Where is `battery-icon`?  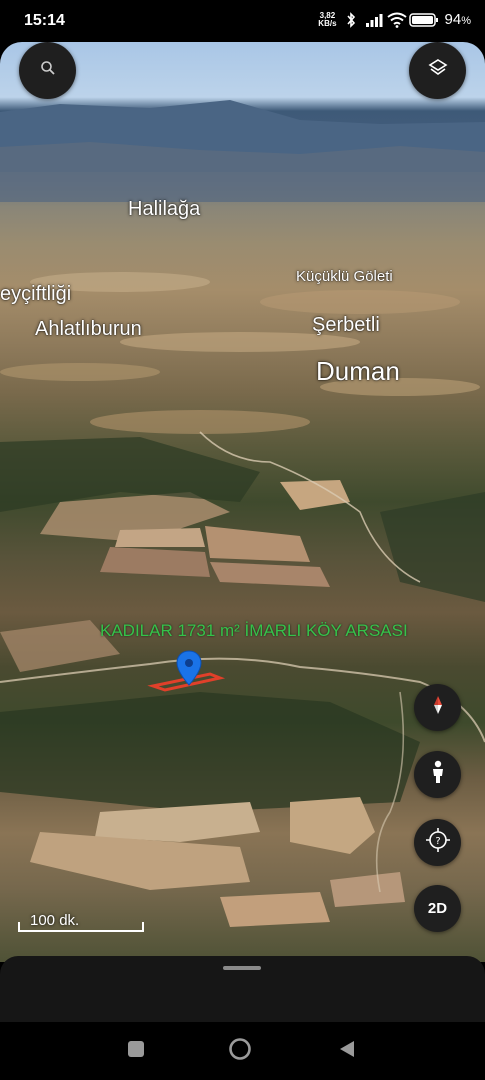
battery-icon is located at coordinates (423, 20).